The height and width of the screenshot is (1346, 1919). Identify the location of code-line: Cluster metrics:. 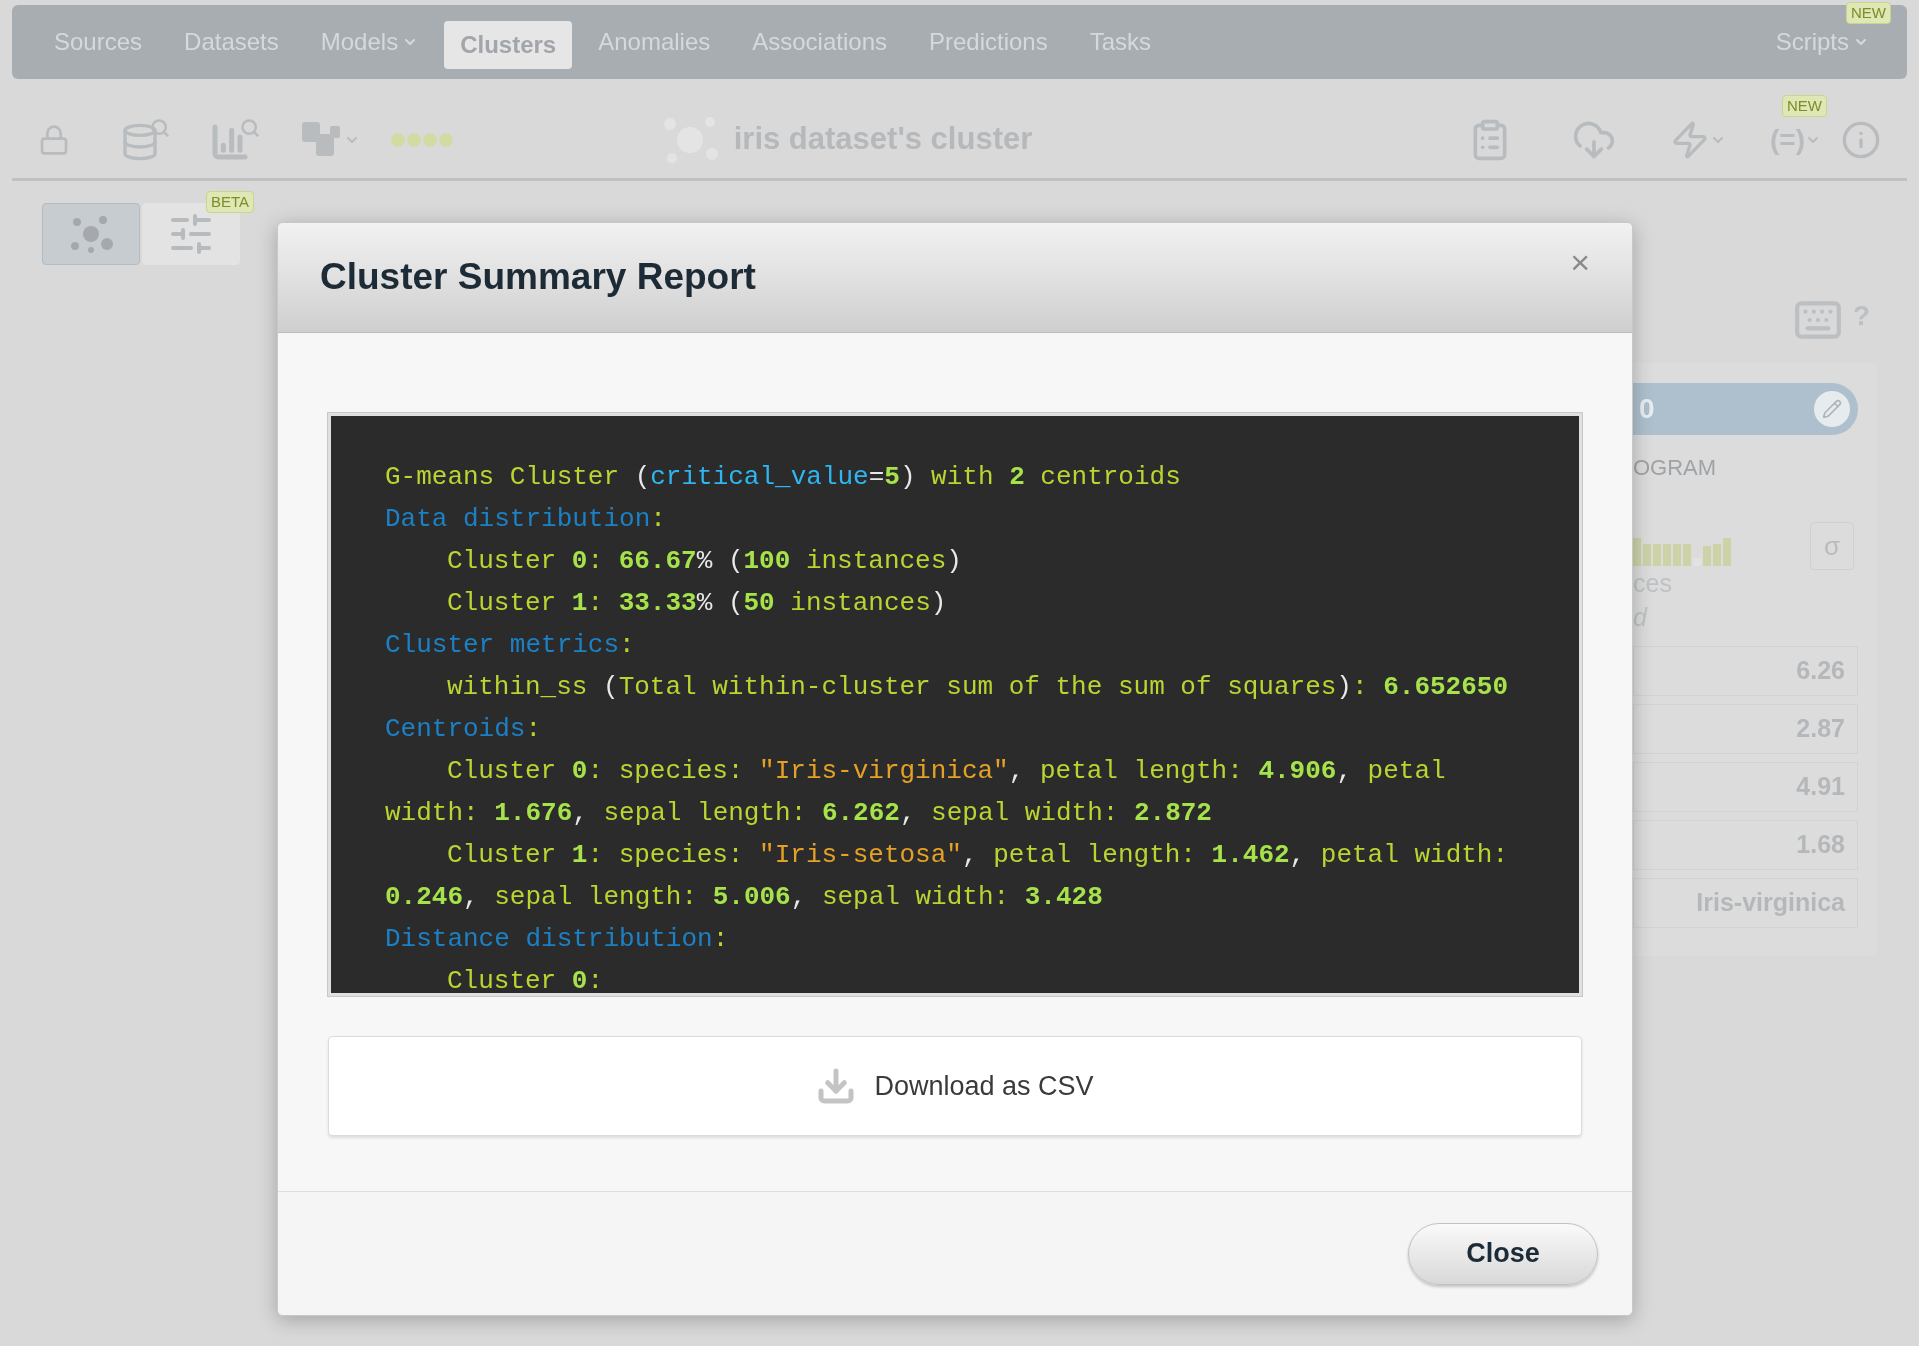
(510, 645).